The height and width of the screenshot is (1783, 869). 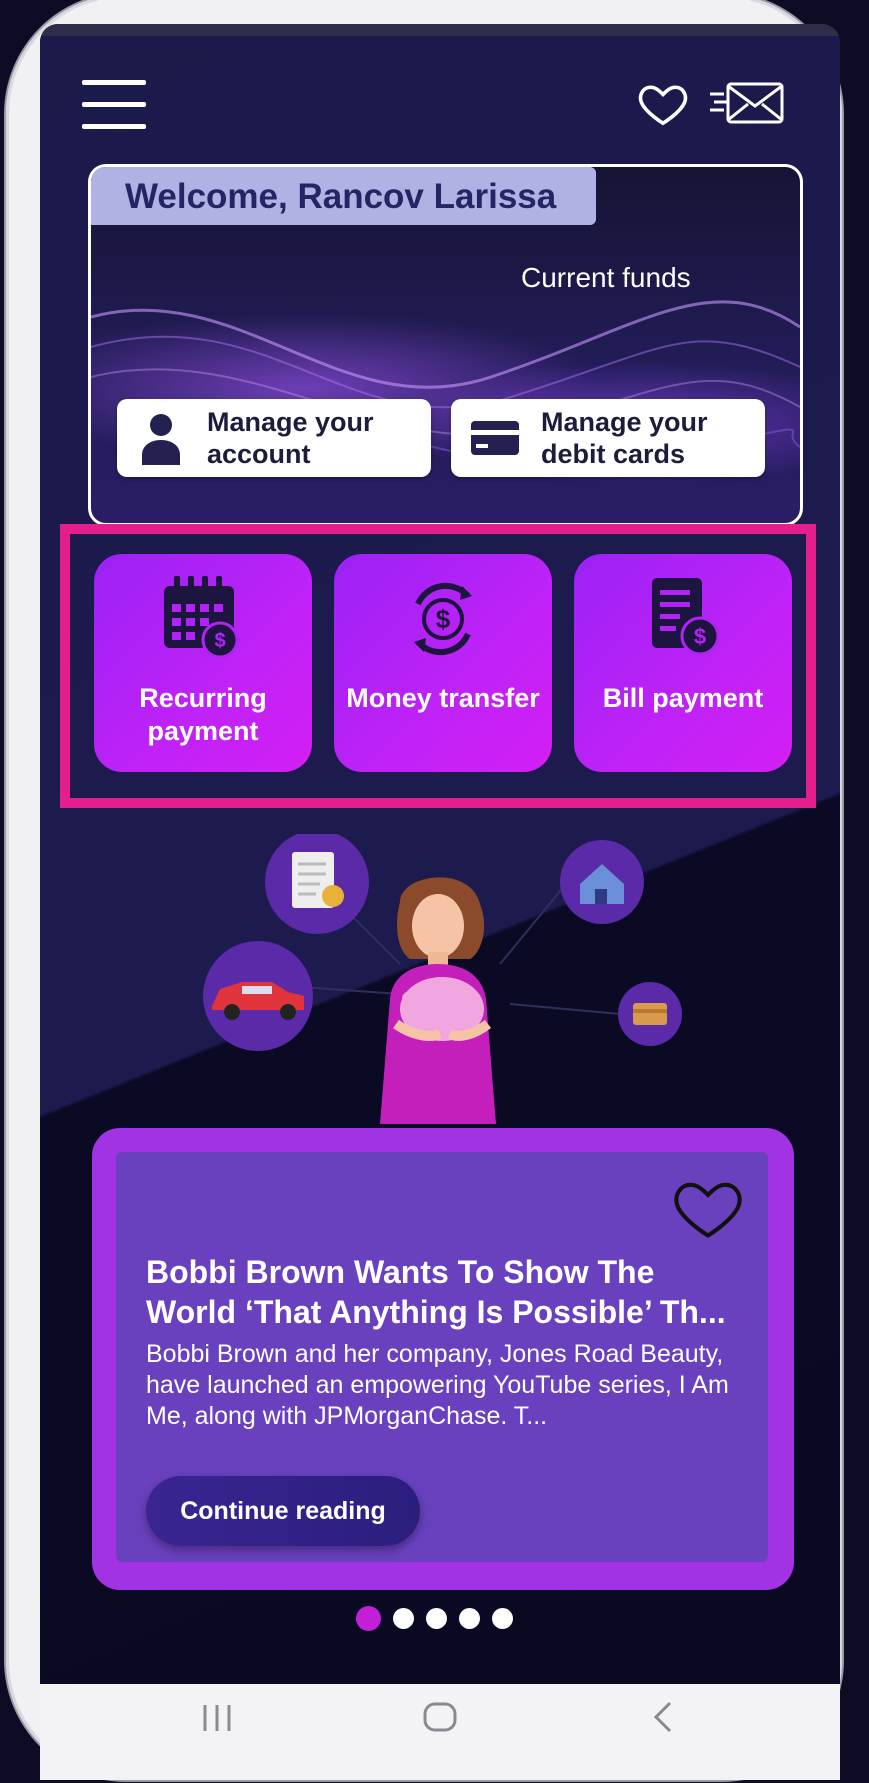 What do you see at coordinates (114, 107) in the screenshot?
I see `hamburger-menu-icon` at bounding box center [114, 107].